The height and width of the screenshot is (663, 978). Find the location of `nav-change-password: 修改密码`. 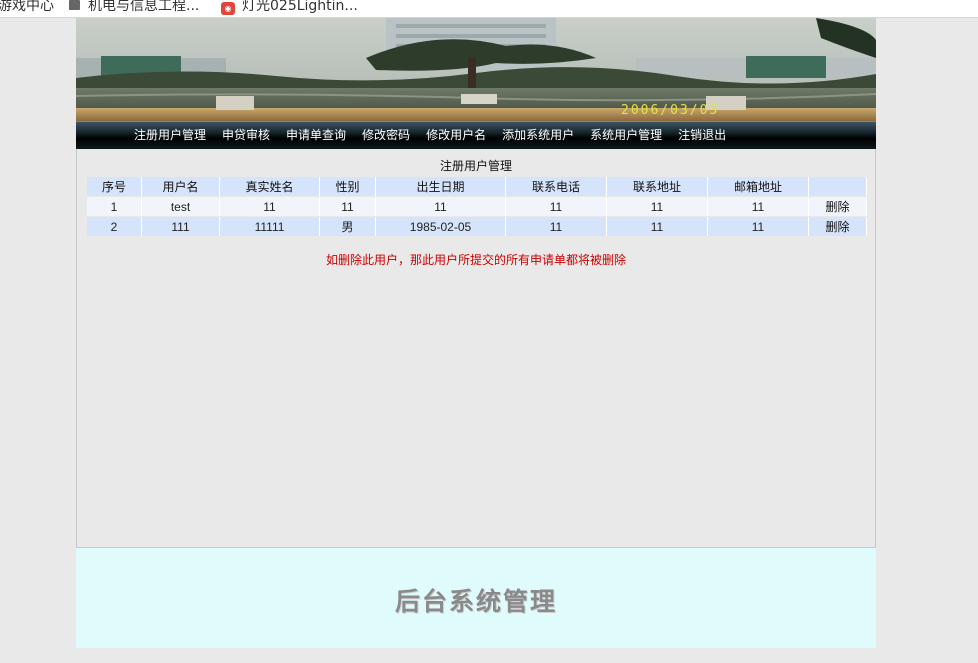

nav-change-password: 修改密码 is located at coordinates (386, 134).